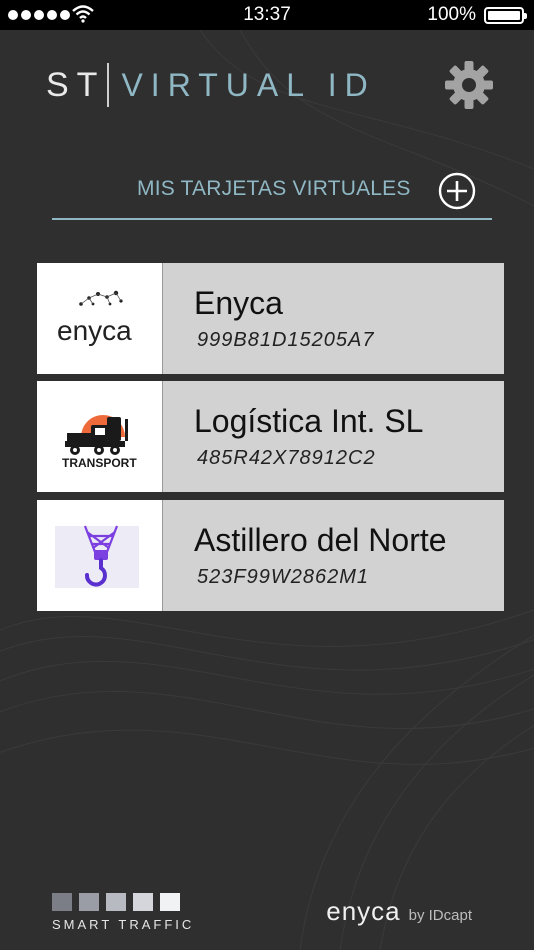  Describe the element at coordinates (100, 436) in the screenshot. I see `truck-logo: TRANSPORT` at that location.